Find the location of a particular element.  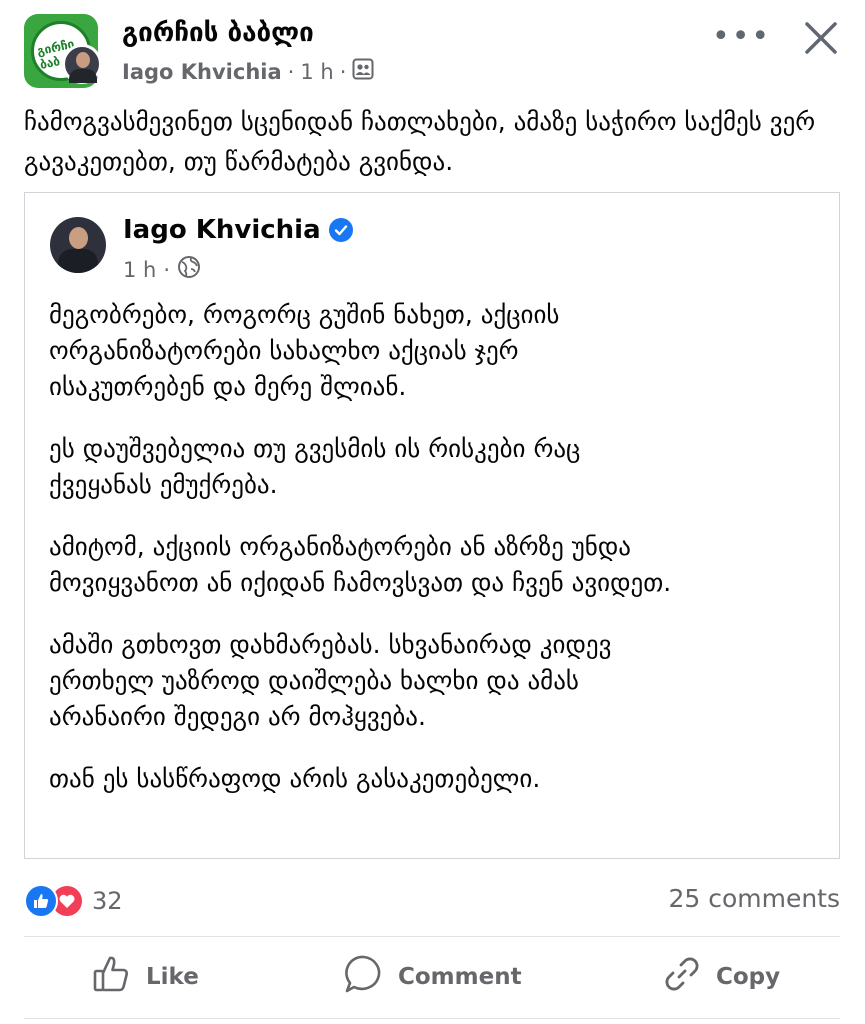

more-options-icon: ••• is located at coordinates (741, 37).